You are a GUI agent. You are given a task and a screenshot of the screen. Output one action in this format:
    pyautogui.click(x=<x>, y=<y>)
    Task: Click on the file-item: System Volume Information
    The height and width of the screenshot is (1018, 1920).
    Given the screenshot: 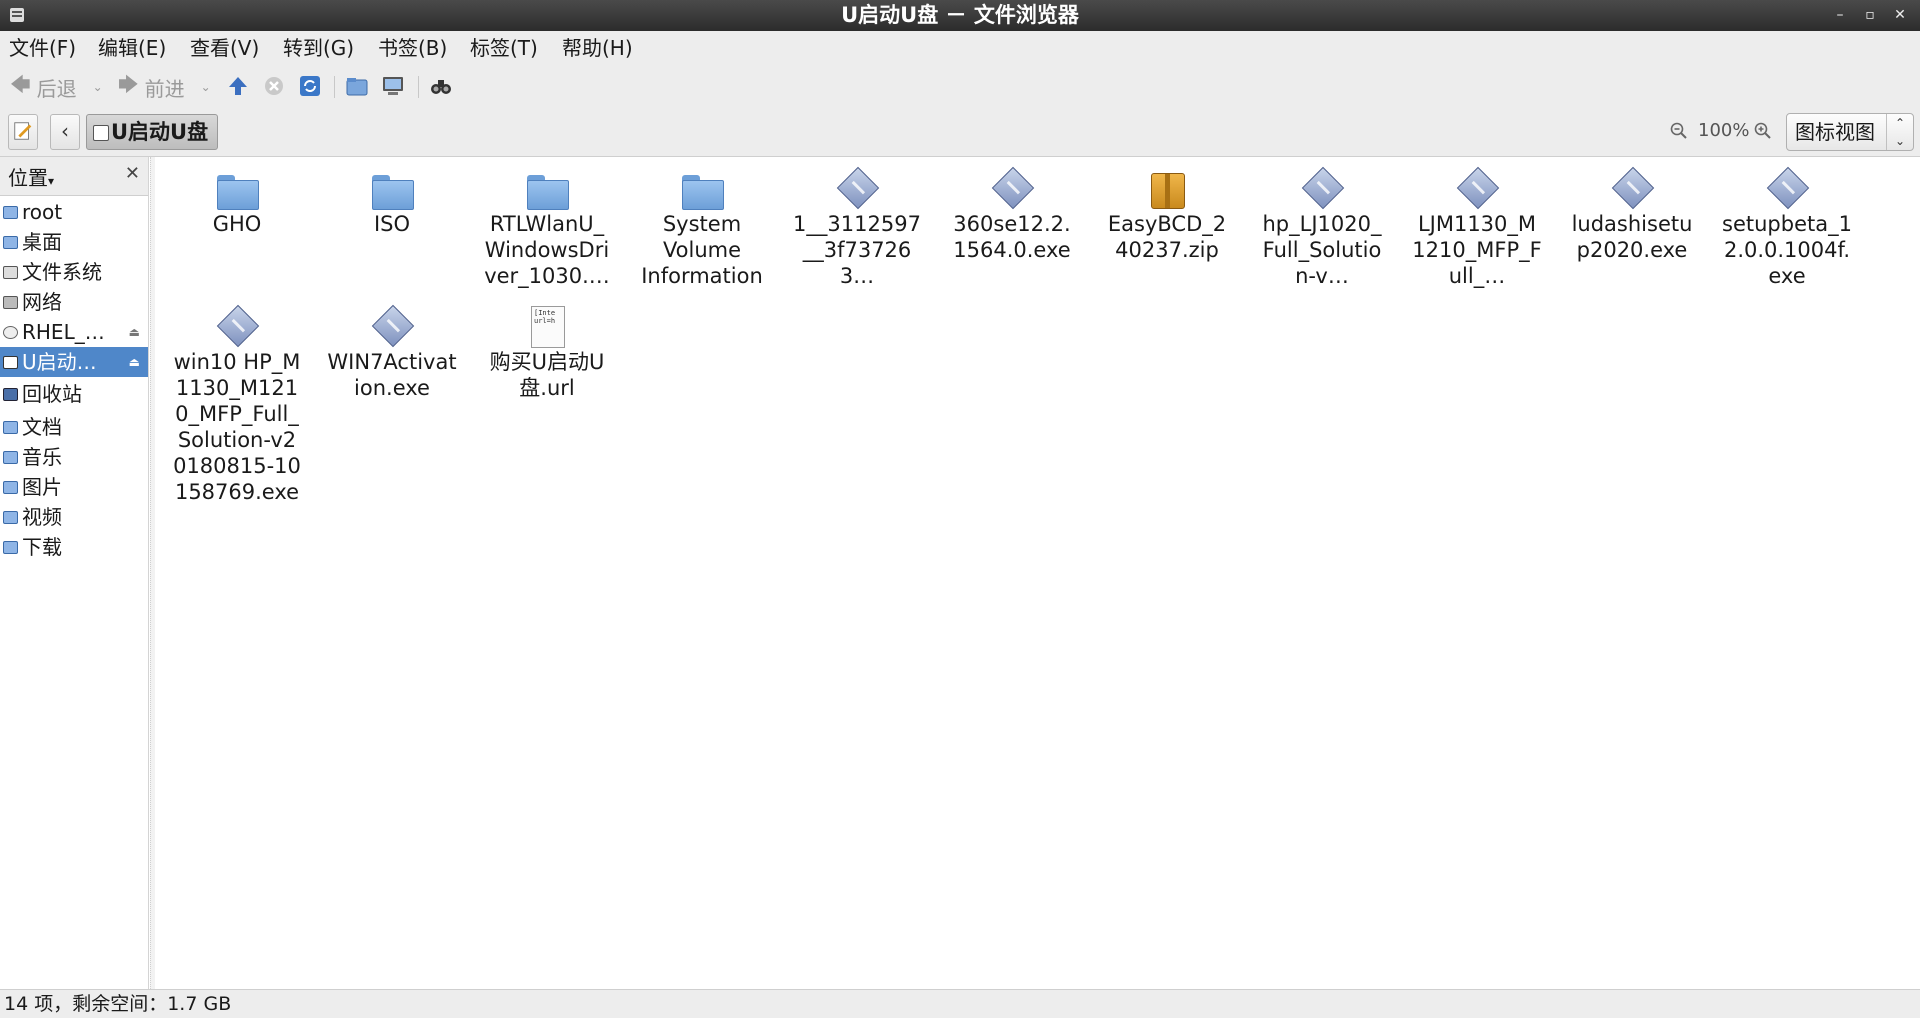 What is the action you would take?
    pyautogui.click(x=702, y=228)
    